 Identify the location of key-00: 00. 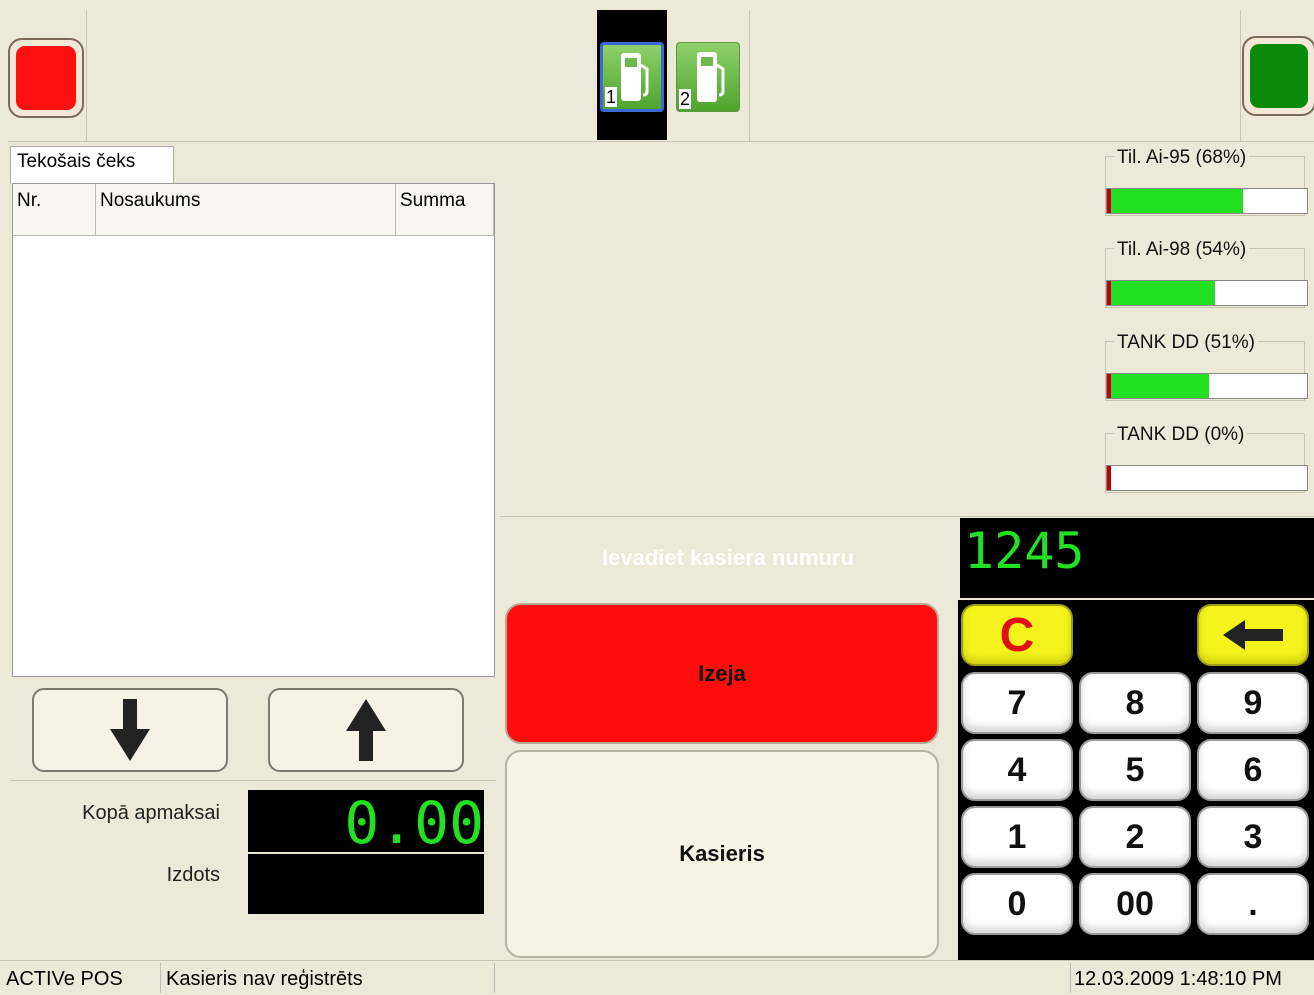
(1135, 904).